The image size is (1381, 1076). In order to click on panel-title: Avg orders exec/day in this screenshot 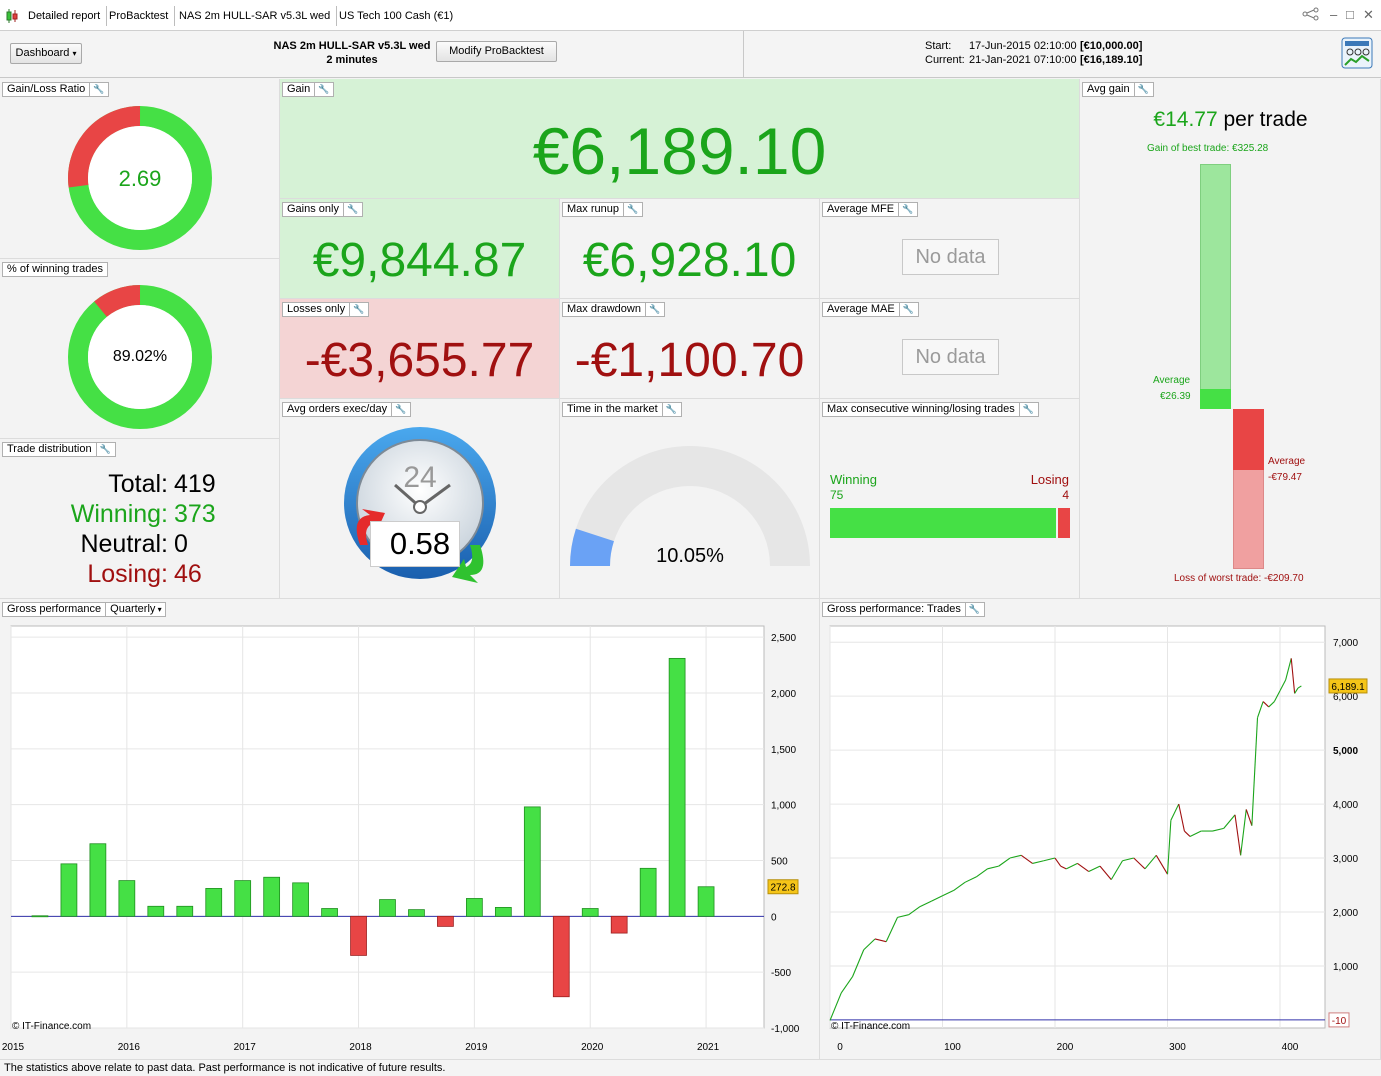, I will do `click(337, 409)`.